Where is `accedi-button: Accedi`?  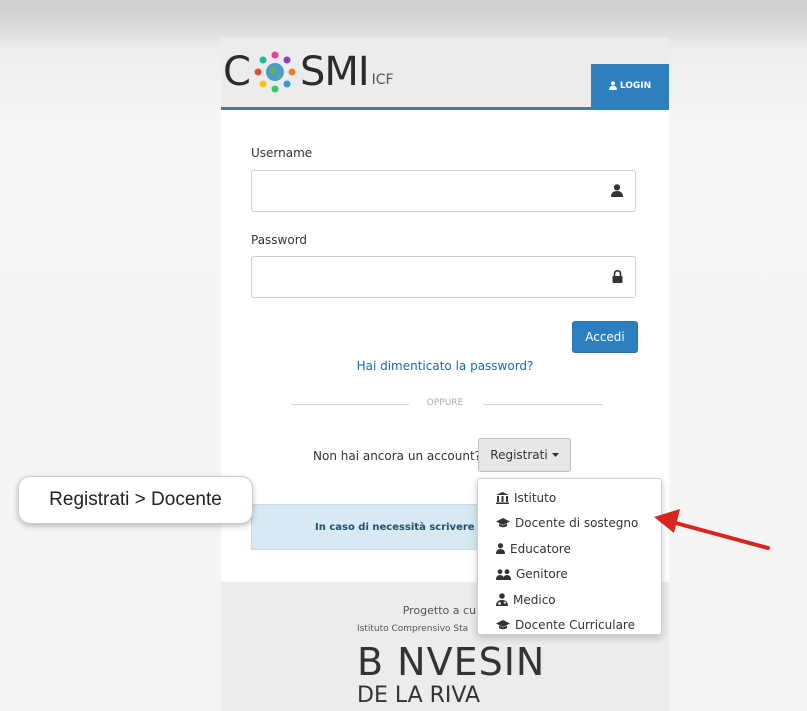
accedi-button: Accedi is located at coordinates (605, 337).